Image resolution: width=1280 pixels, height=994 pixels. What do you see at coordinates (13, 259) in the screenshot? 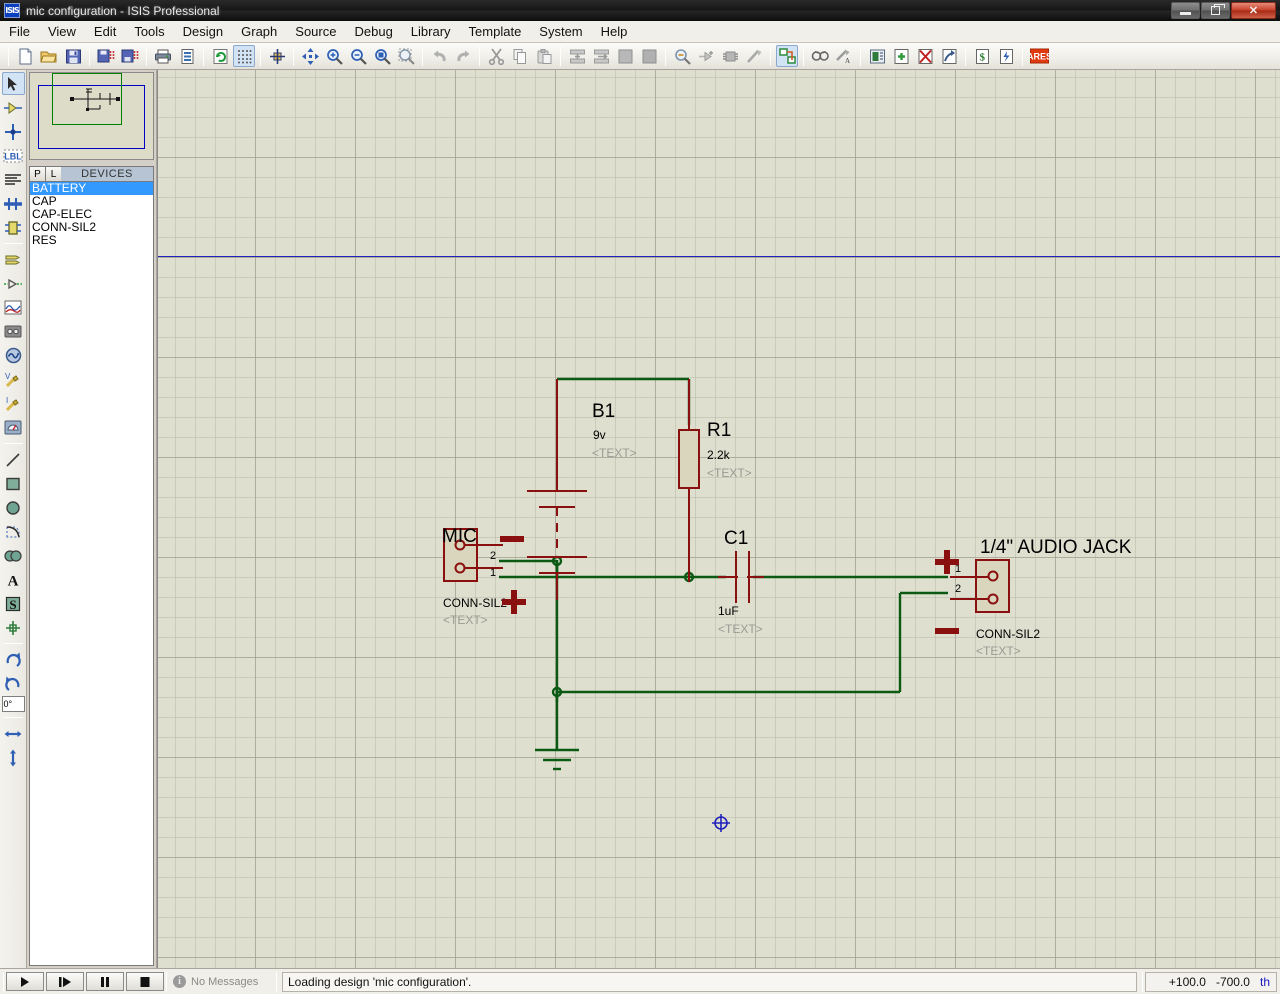
I see `terminals-mode-icon` at bounding box center [13, 259].